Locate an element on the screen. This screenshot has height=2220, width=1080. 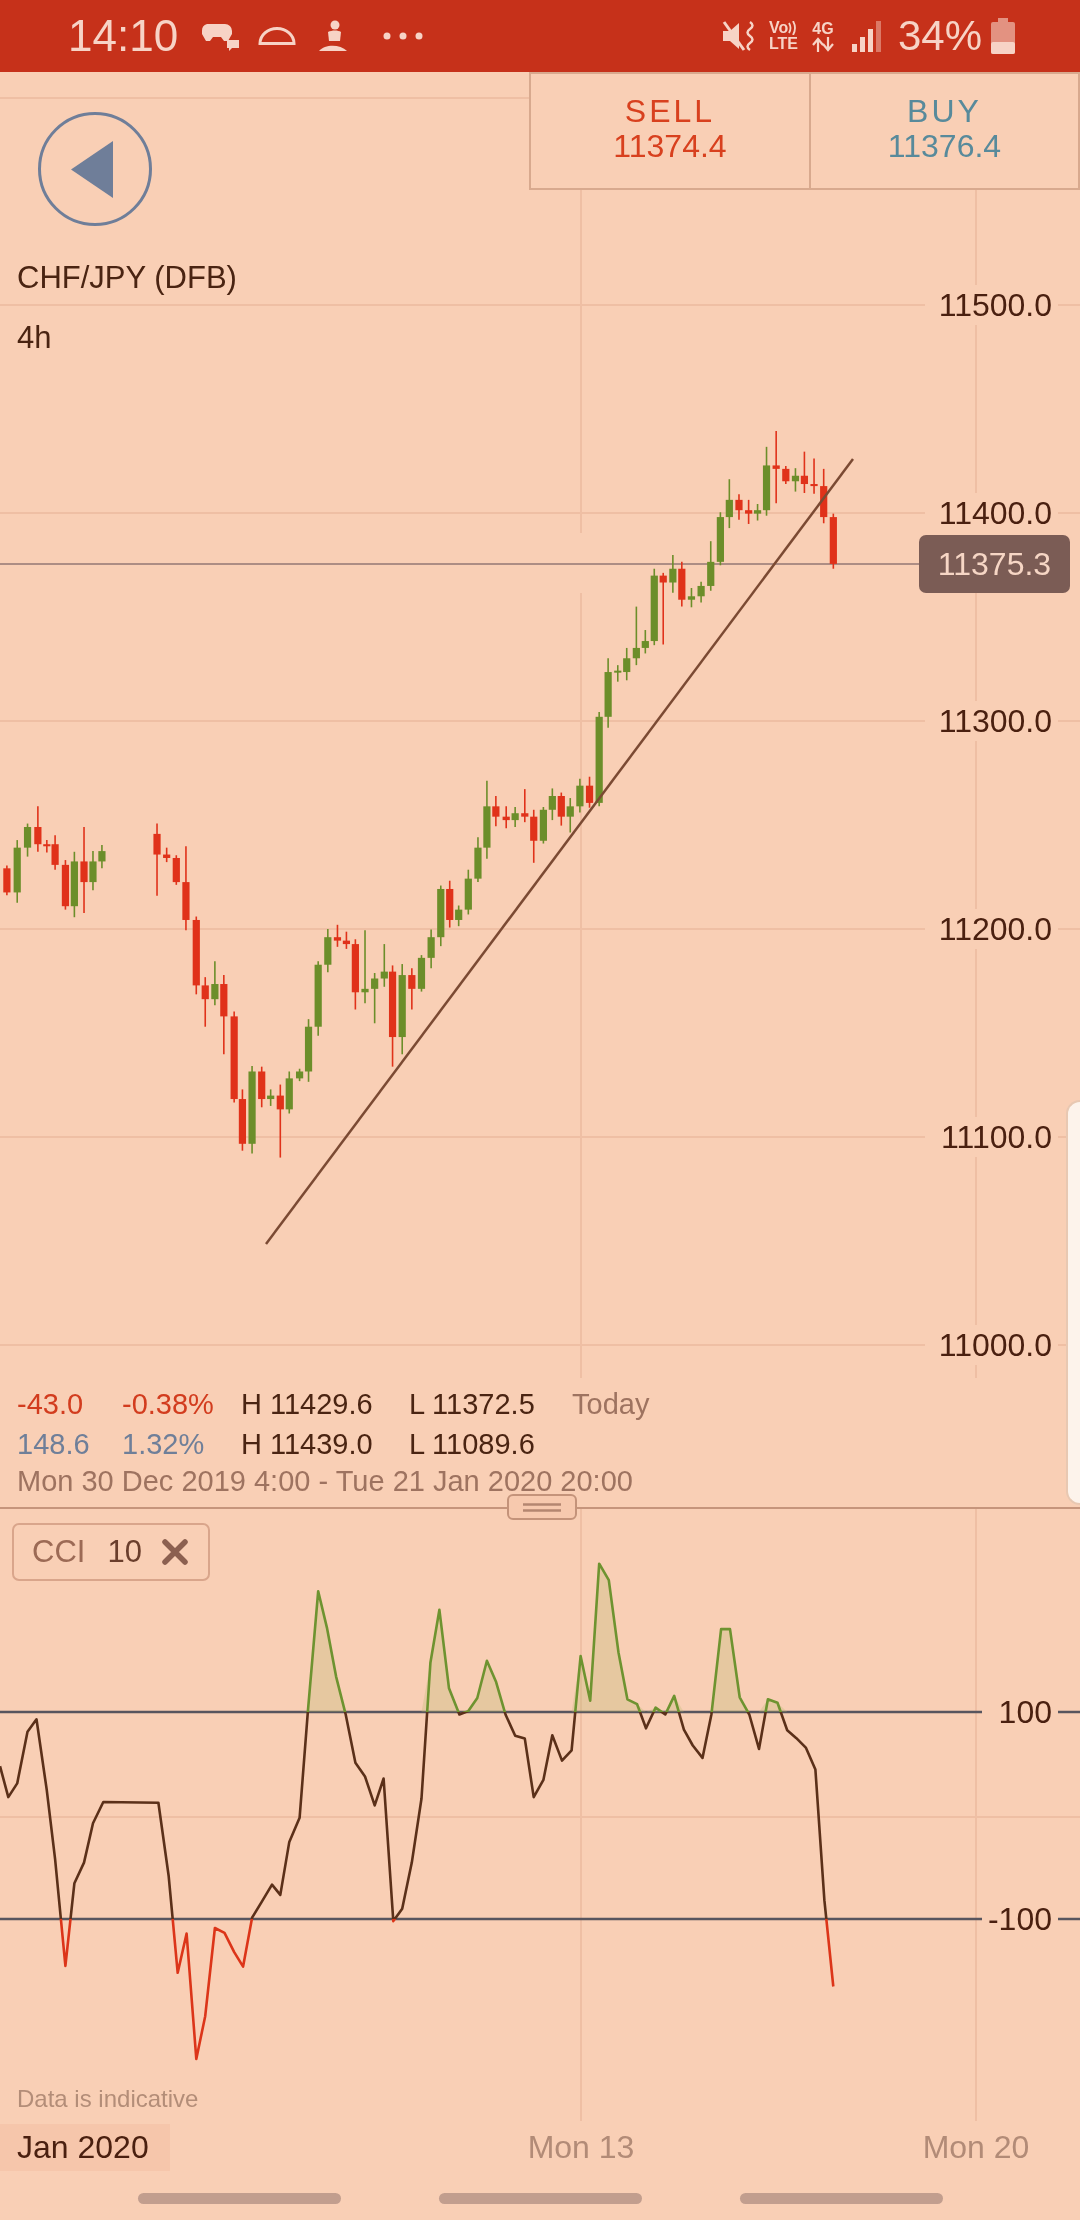
instrument-title: CHF/JPY (DFB) is located at coordinates (127, 278).